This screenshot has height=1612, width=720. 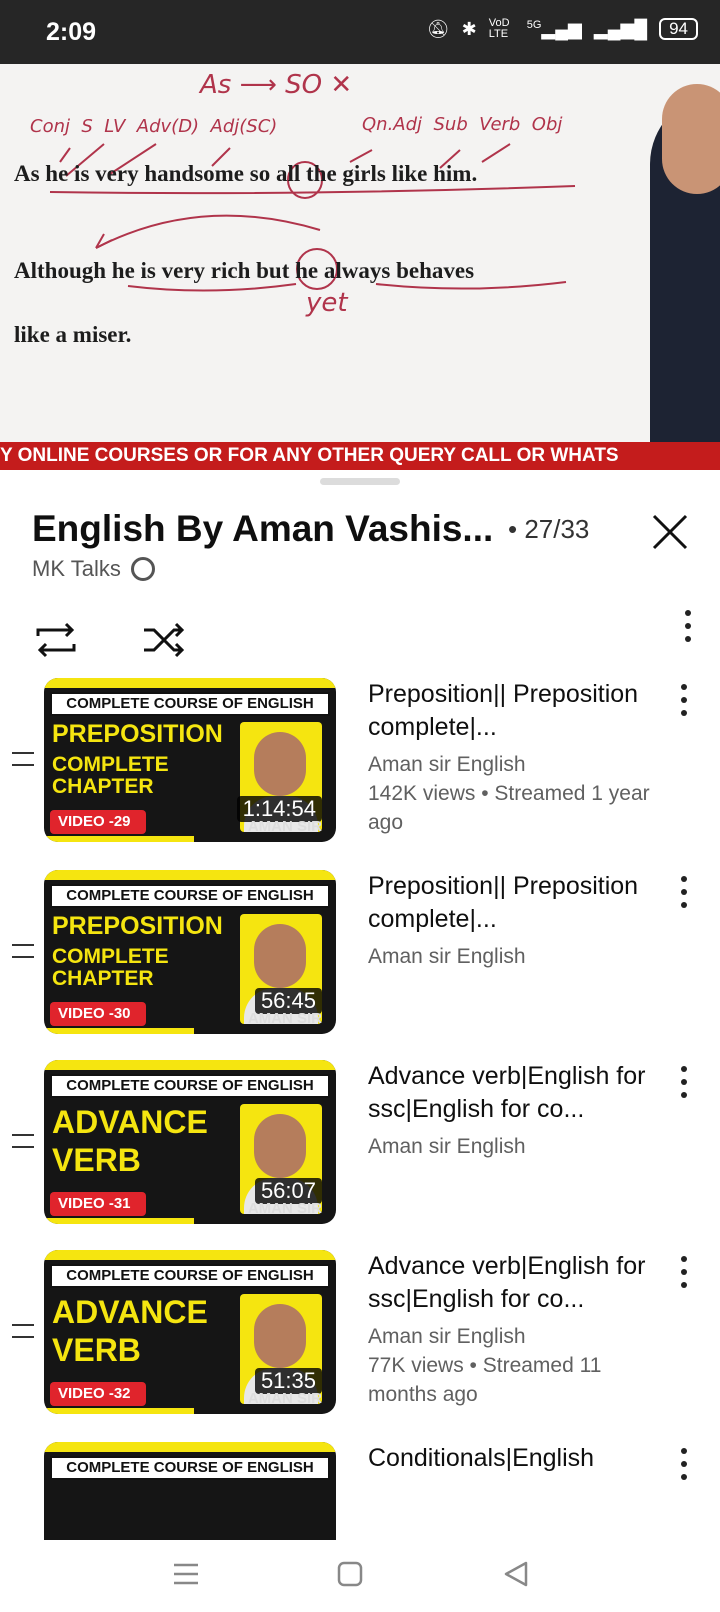 What do you see at coordinates (691, 139) in the screenshot?
I see `presenter-head` at bounding box center [691, 139].